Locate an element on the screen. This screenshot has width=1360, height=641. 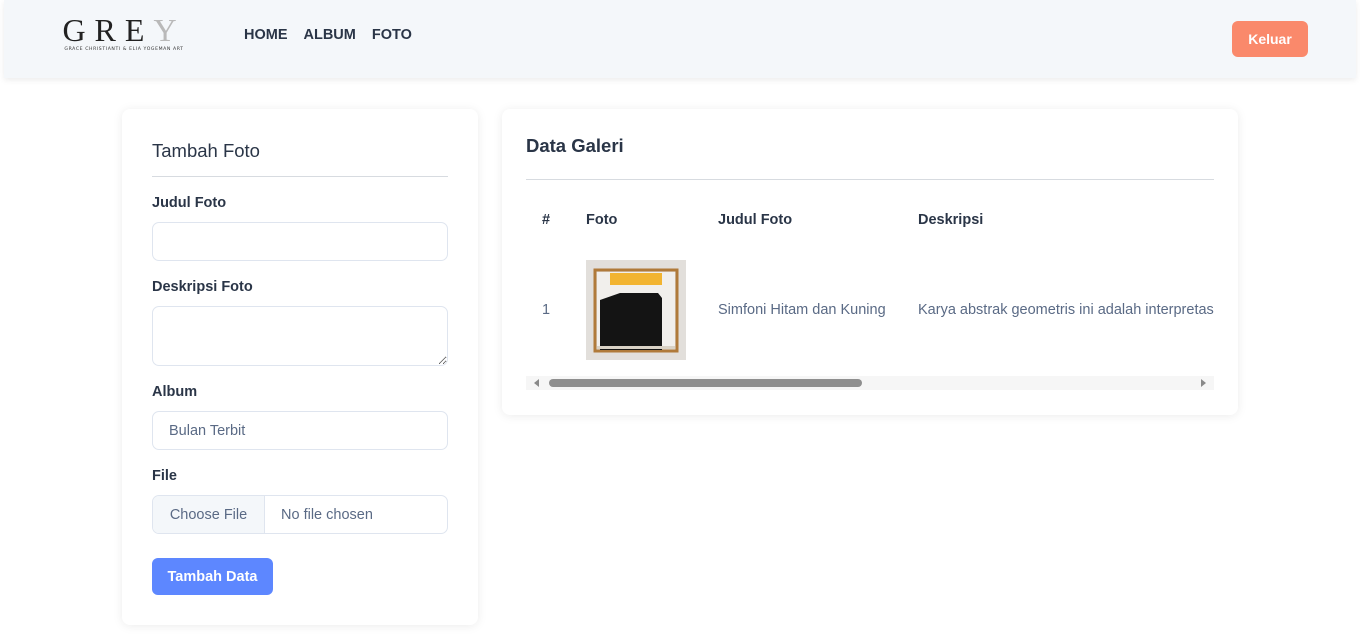
file-label: File is located at coordinates (164, 476).